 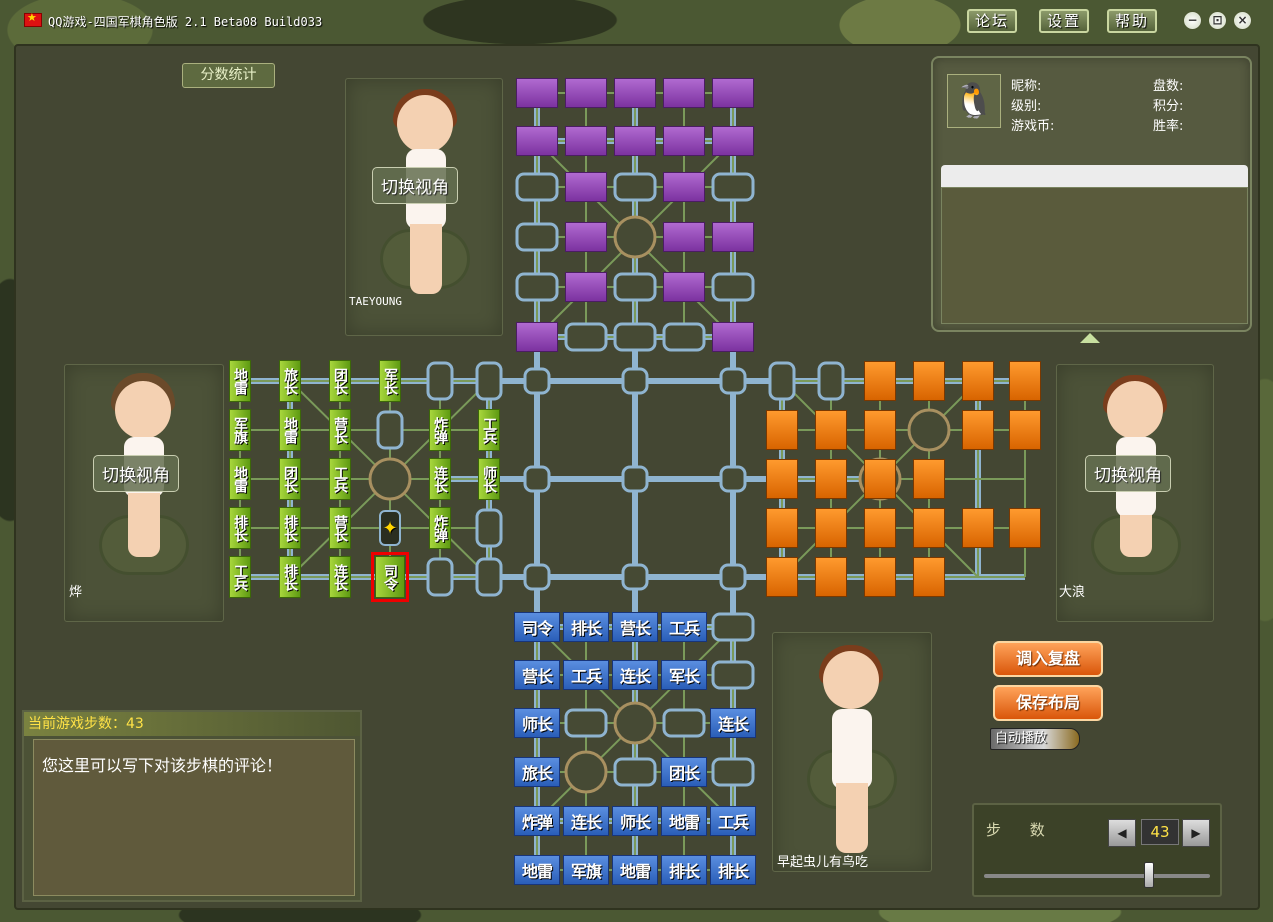 What do you see at coordinates (635, 870) in the screenshot?
I see `piece-blue: 地雷` at bounding box center [635, 870].